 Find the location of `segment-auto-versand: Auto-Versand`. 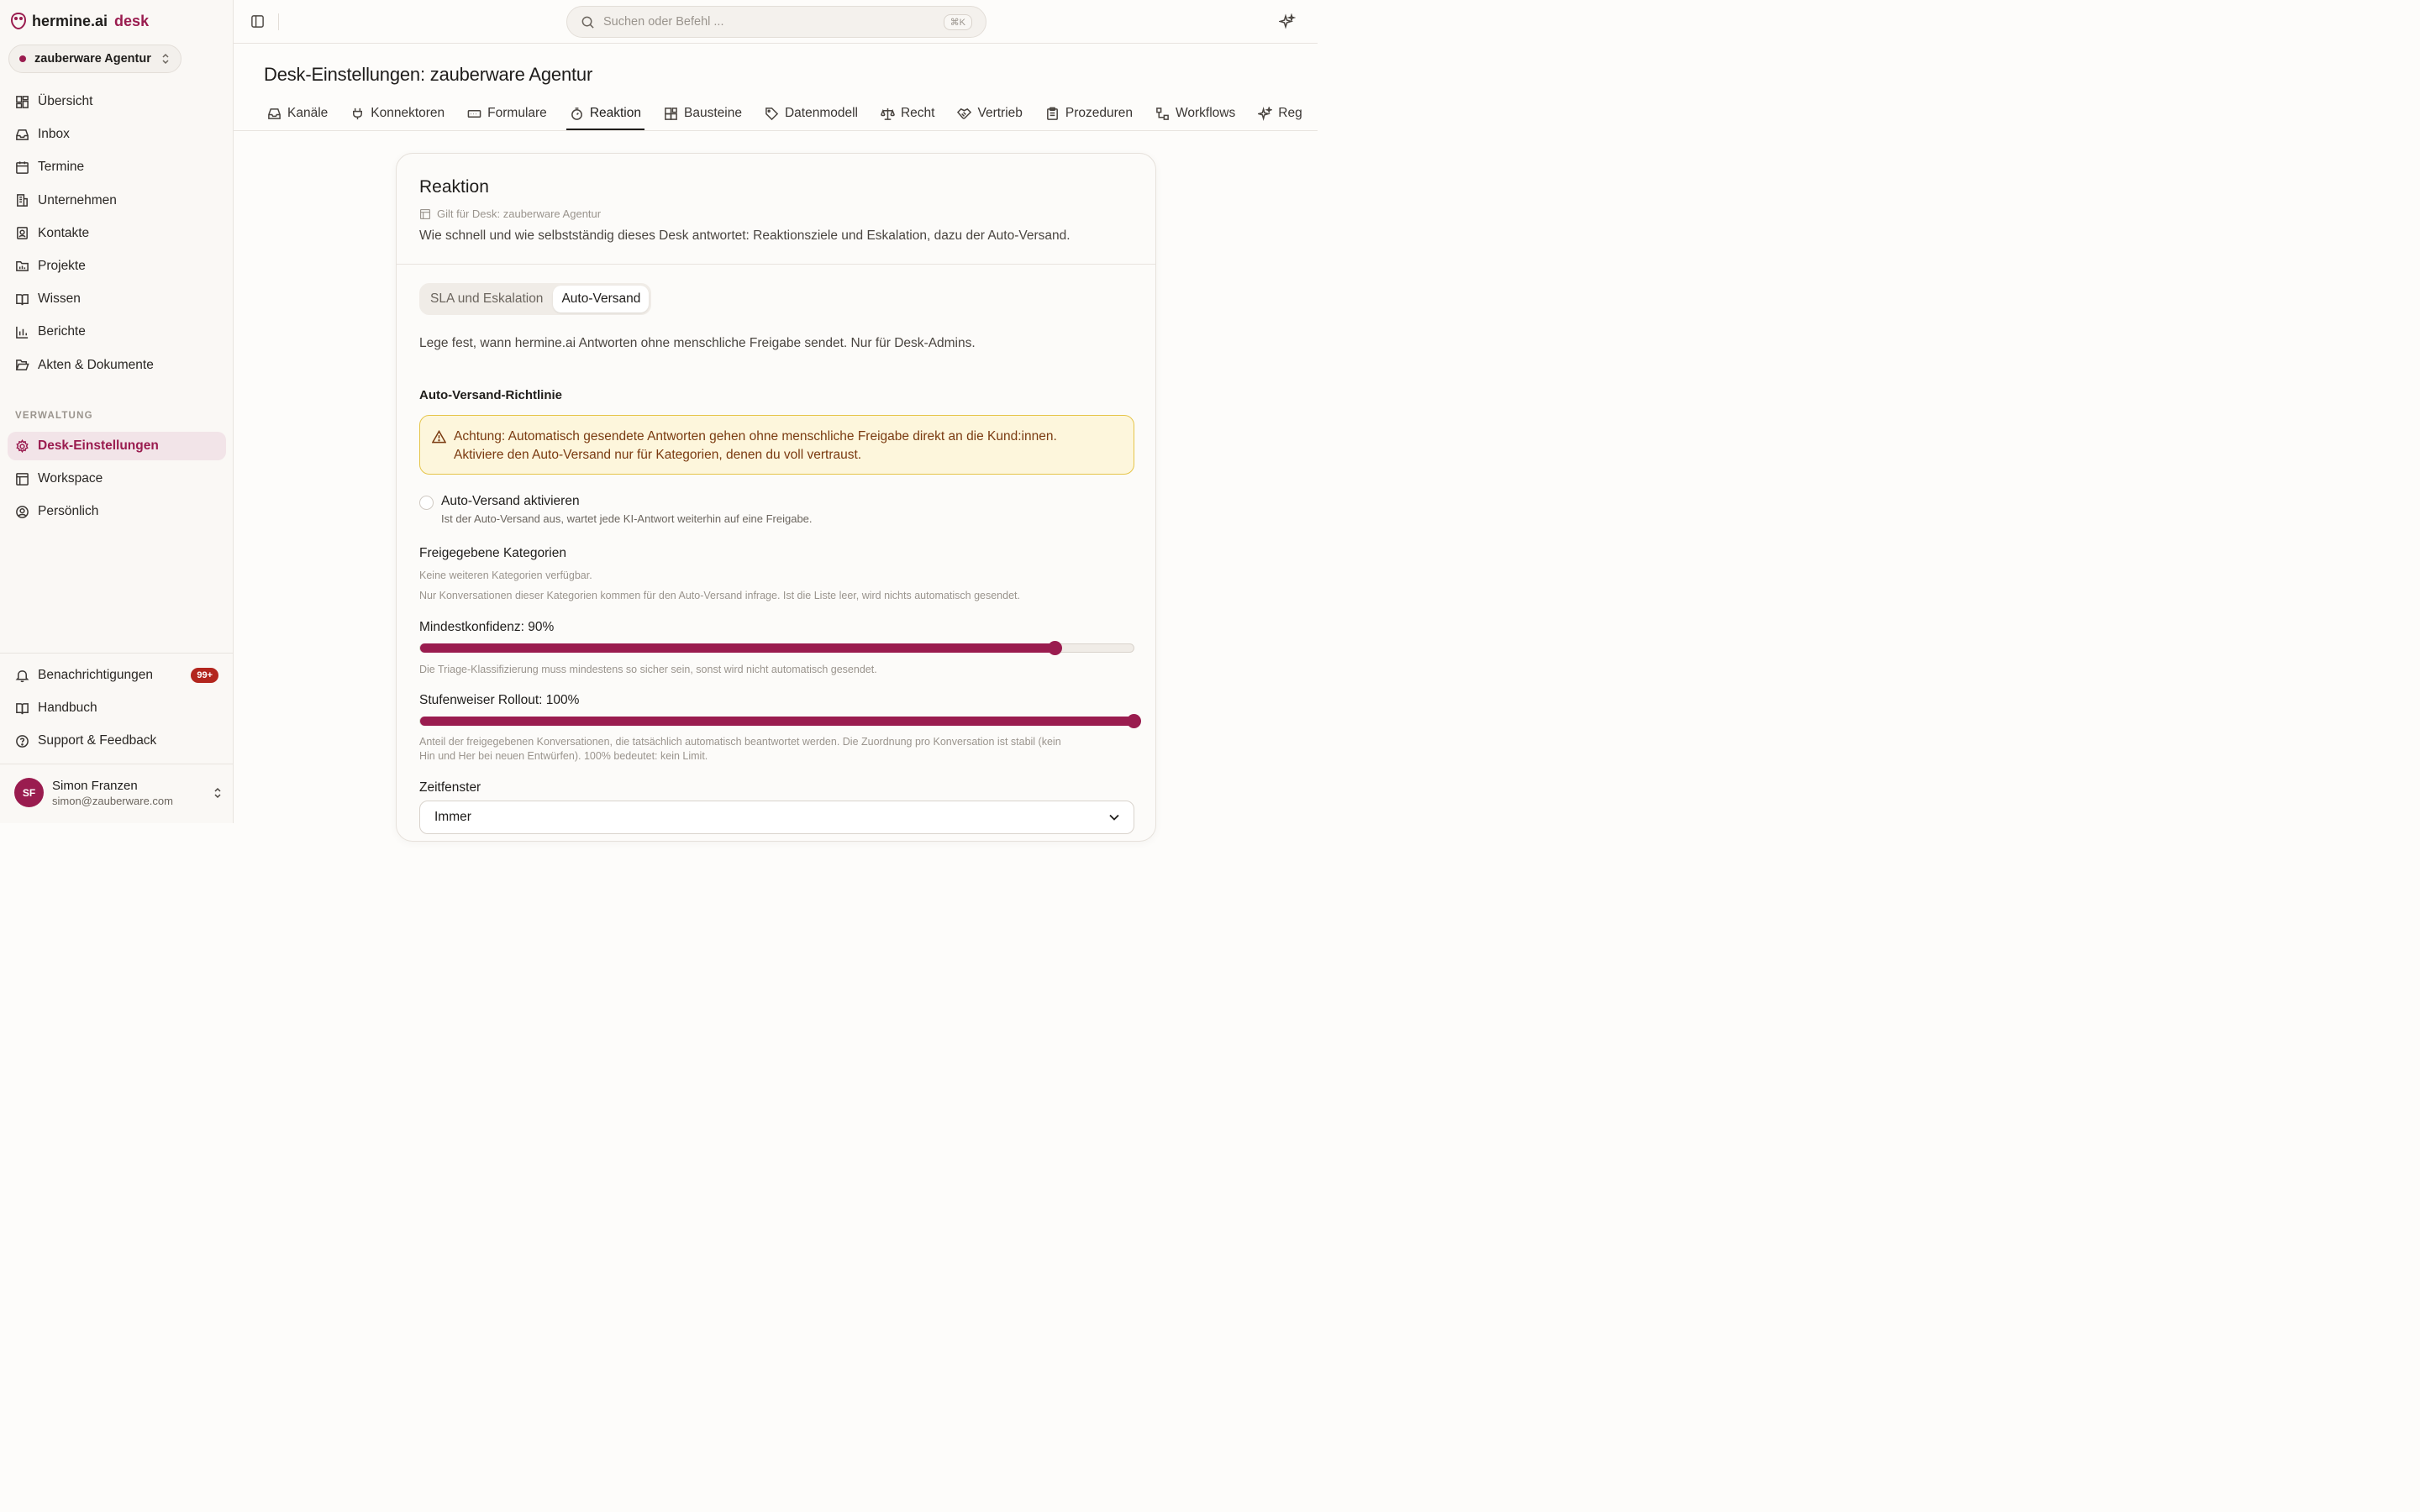

segment-auto-versand: Auto-Versand is located at coordinates (601, 299).